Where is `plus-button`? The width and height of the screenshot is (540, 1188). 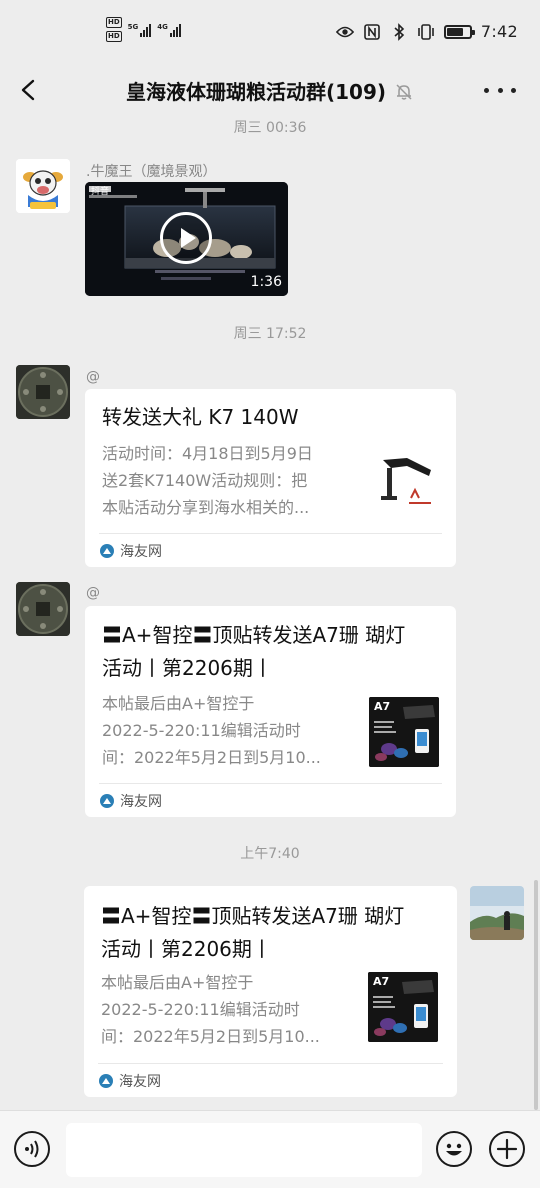 plus-button is located at coordinates (507, 1149).